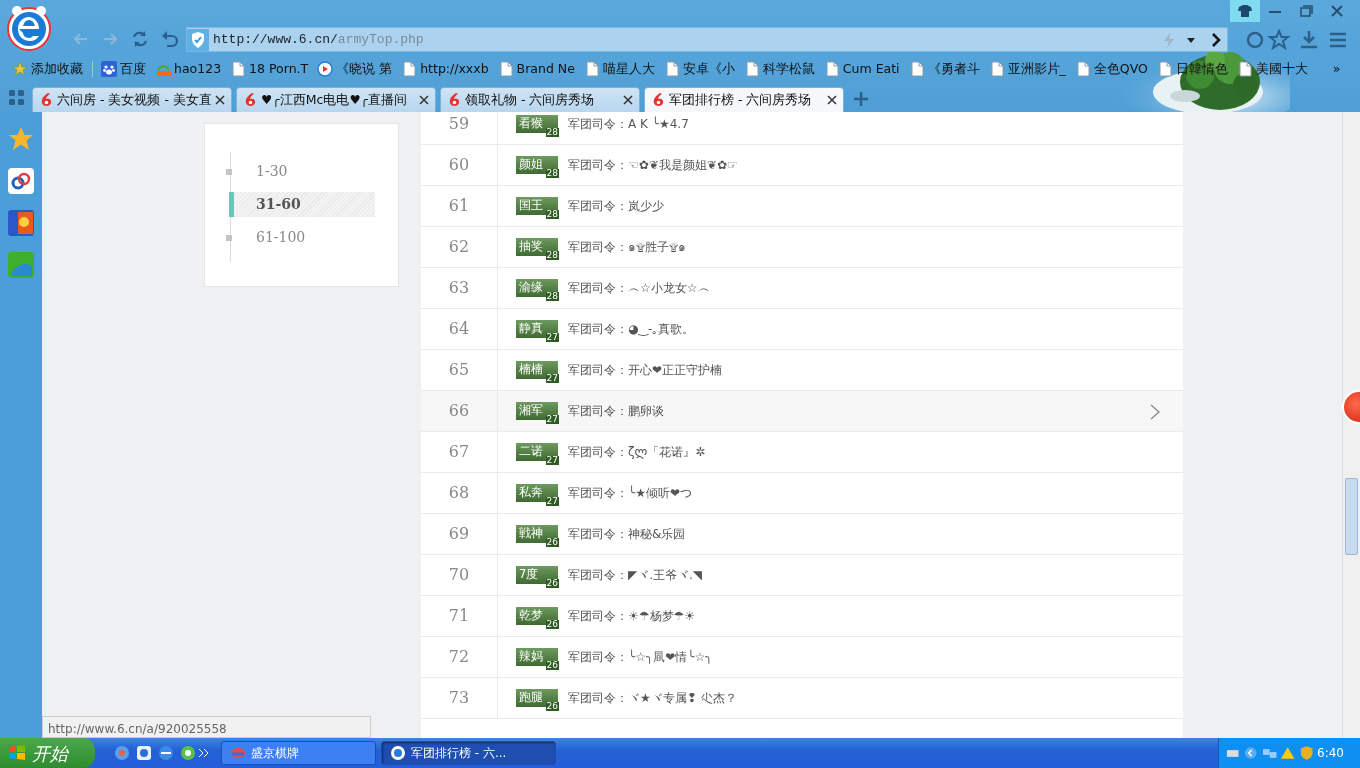 This screenshot has height=768, width=1360. What do you see at coordinates (802, 329) in the screenshot?
I see `ranking-row: 64 静真 27 军团司令：◕‿-｡真歌。` at bounding box center [802, 329].